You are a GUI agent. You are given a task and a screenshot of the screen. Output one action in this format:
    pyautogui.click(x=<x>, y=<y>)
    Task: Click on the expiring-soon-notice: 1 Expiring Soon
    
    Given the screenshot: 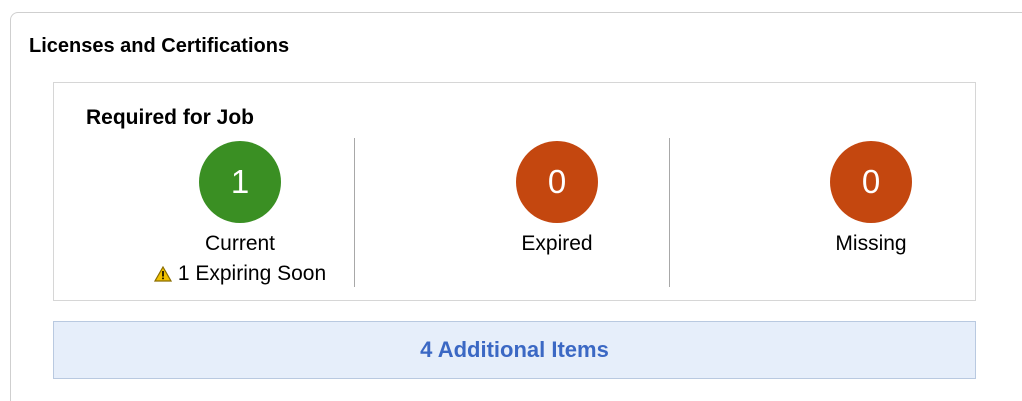 What is the action you would take?
    pyautogui.click(x=240, y=274)
    